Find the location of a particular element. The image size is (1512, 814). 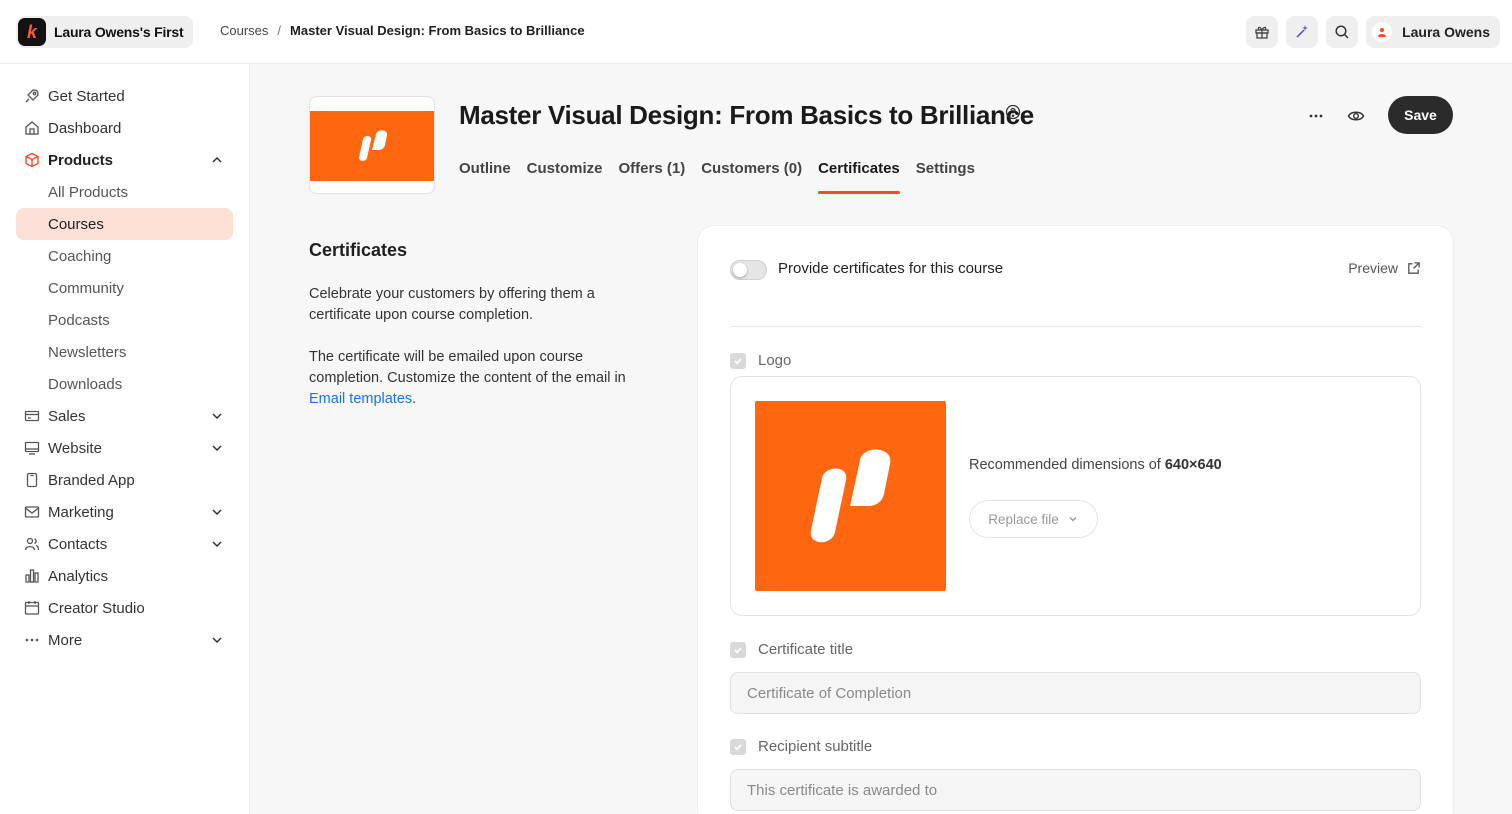

replace-file-label: Replace file is located at coordinates (1023, 519).